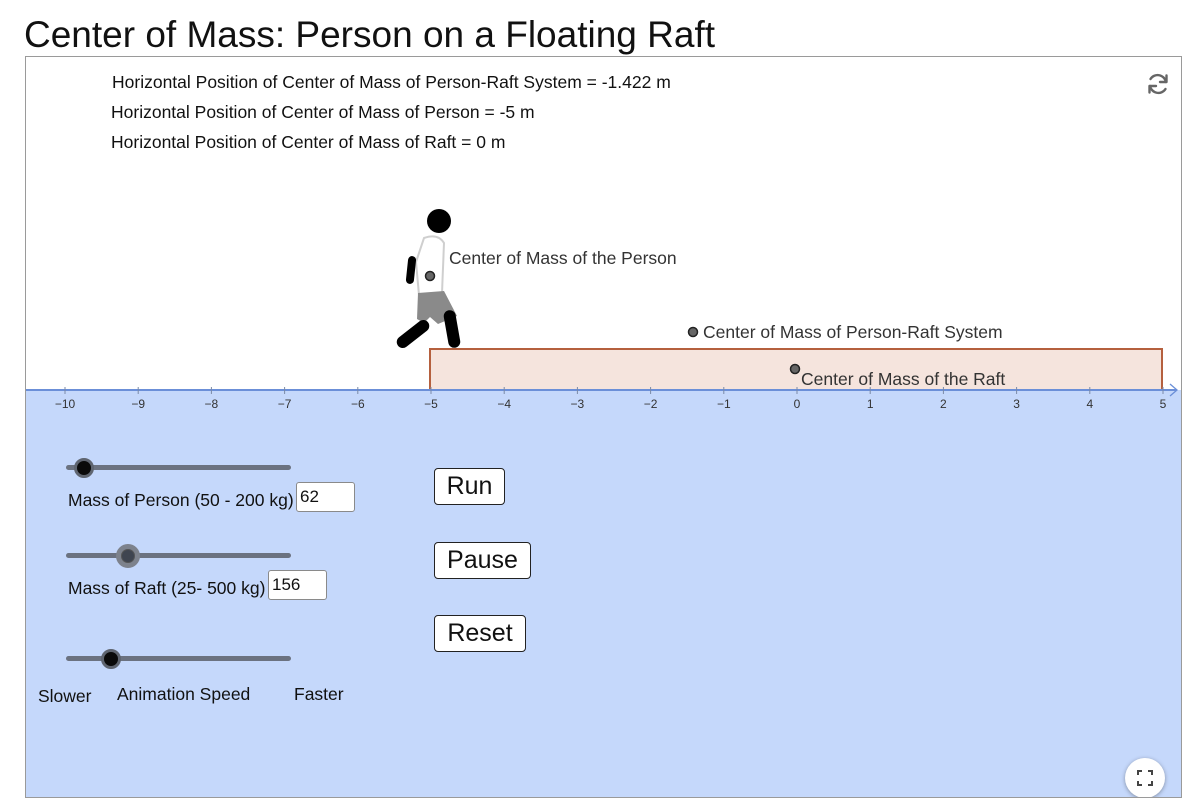 The image size is (1200, 798). Describe the element at coordinates (651, 404) in the screenshot. I see `axis-tick-label: −2` at that location.